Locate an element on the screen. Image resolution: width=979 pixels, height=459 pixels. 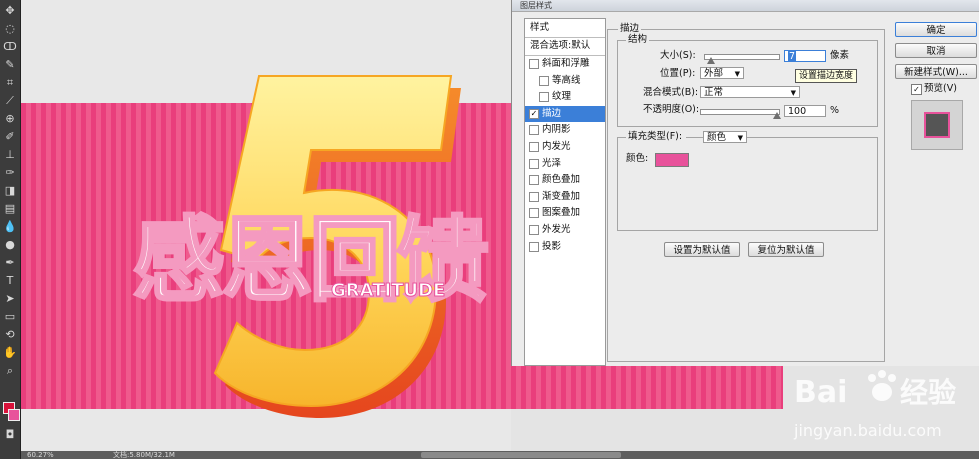
horizontal-scrollbar is located at coordinates (521, 455).